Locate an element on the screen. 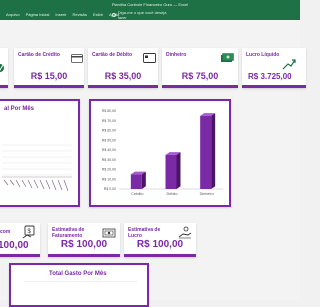 The height and width of the screenshot is (307, 320). card-credito-value: R$ 15,00 is located at coordinates (49, 76).